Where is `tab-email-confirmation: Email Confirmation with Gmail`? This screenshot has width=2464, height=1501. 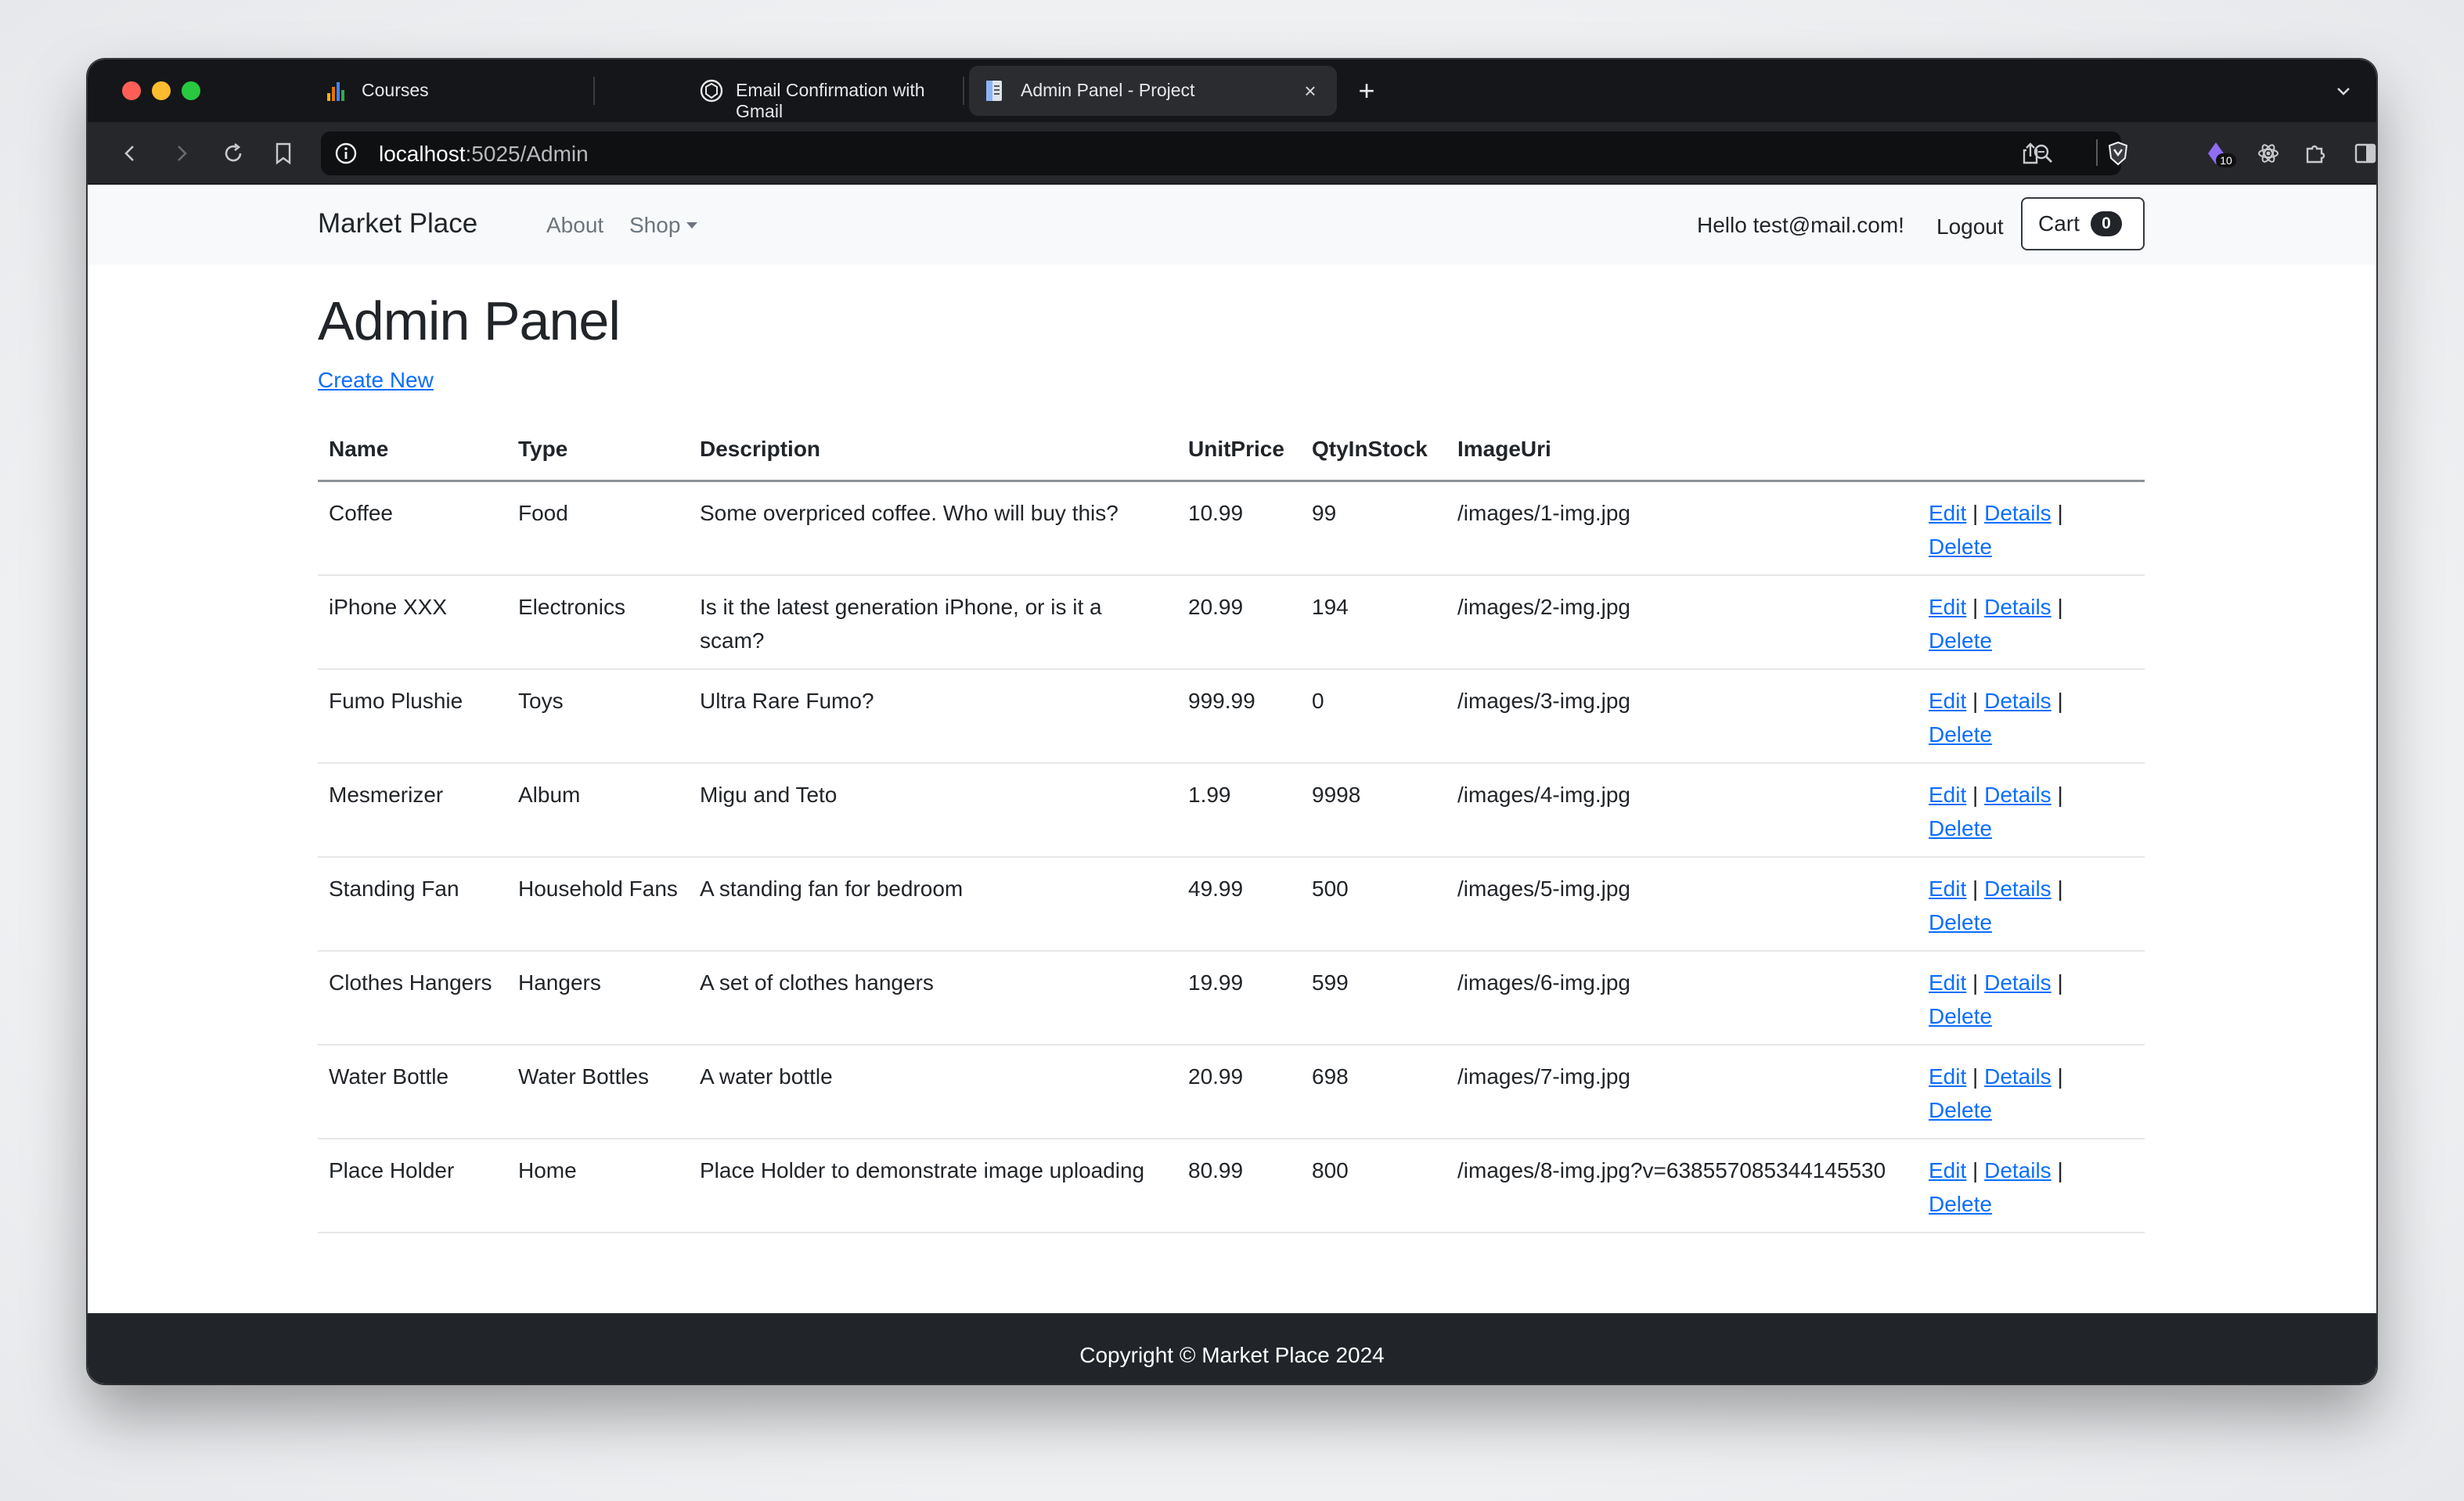
tab-email-confirmation: Email Confirmation with Gmail is located at coordinates (788, 93).